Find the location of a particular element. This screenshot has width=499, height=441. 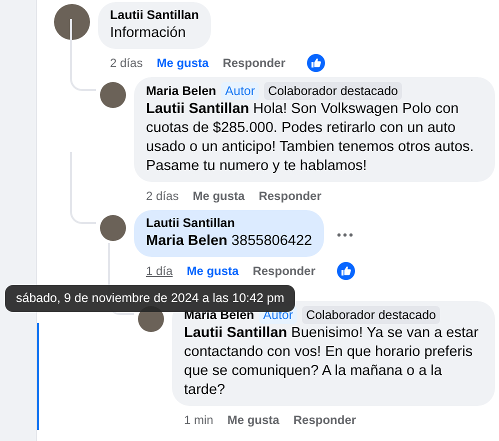

comment-text: Maria Belen 3855806422 is located at coordinates (229, 241).